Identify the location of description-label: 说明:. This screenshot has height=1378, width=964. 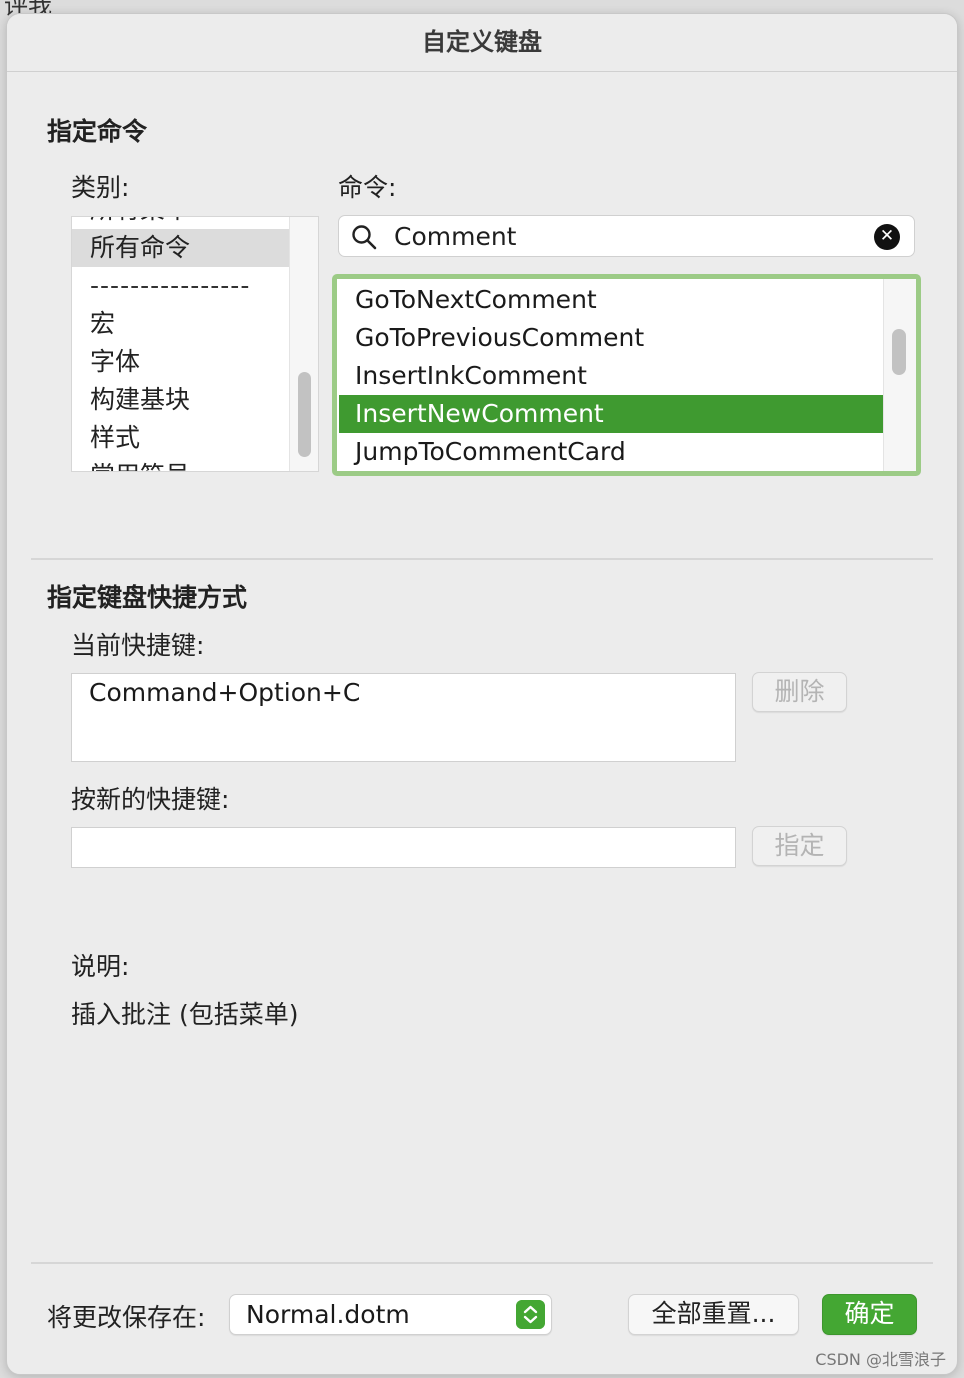
(100, 966).